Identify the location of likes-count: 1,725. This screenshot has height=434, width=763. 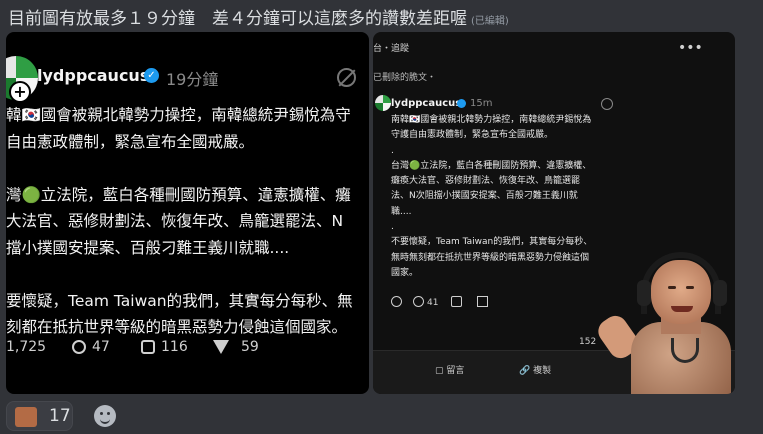
(26, 347).